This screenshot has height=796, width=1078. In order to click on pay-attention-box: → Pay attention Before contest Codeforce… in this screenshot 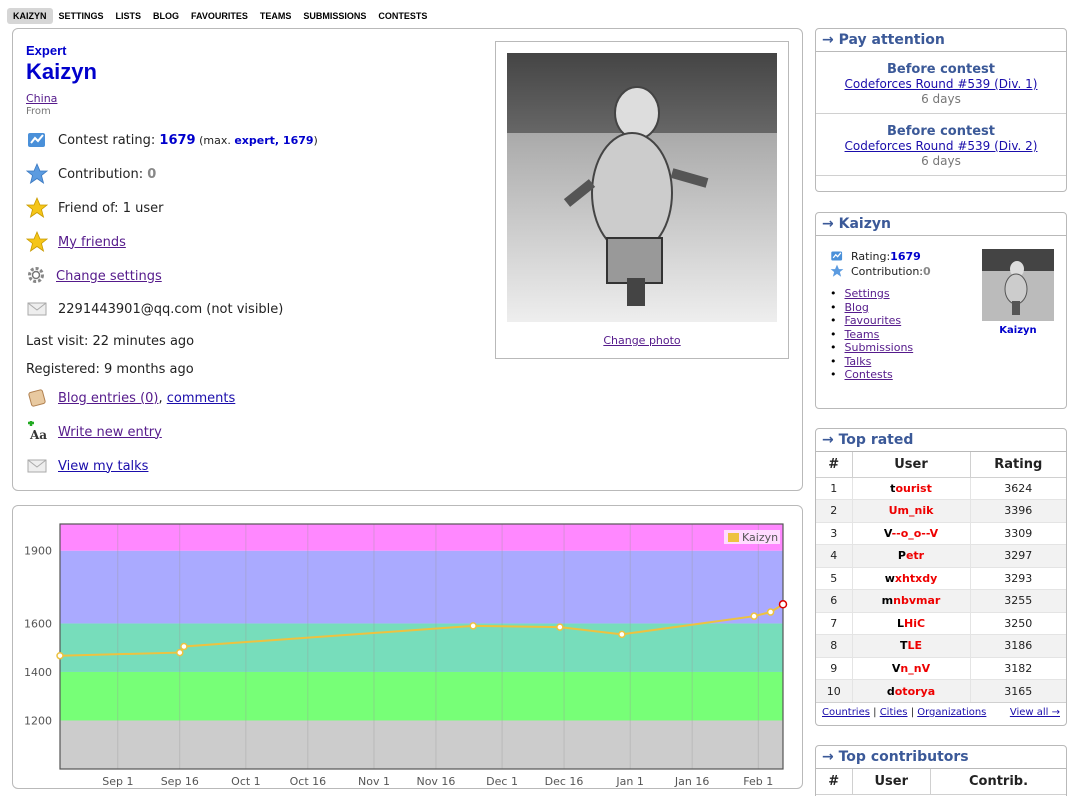, I will do `click(941, 110)`.